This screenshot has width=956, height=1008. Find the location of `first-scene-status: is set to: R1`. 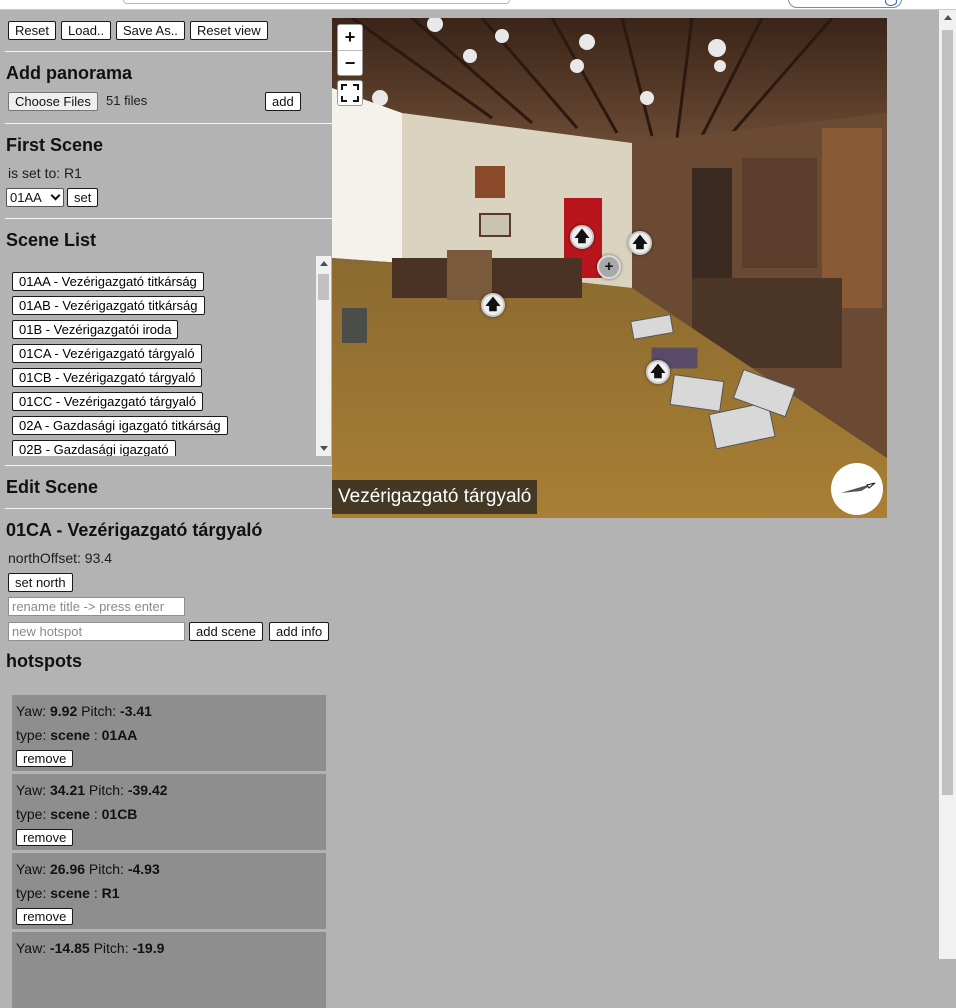

first-scene-status: is set to: R1 is located at coordinates (45, 173).